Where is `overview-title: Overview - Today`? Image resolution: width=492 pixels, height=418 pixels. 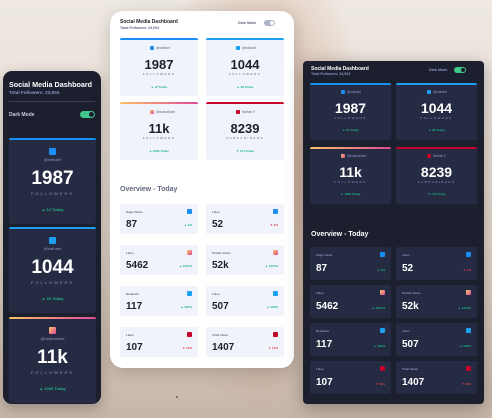
overview-title: Overview - Today is located at coordinates (149, 189).